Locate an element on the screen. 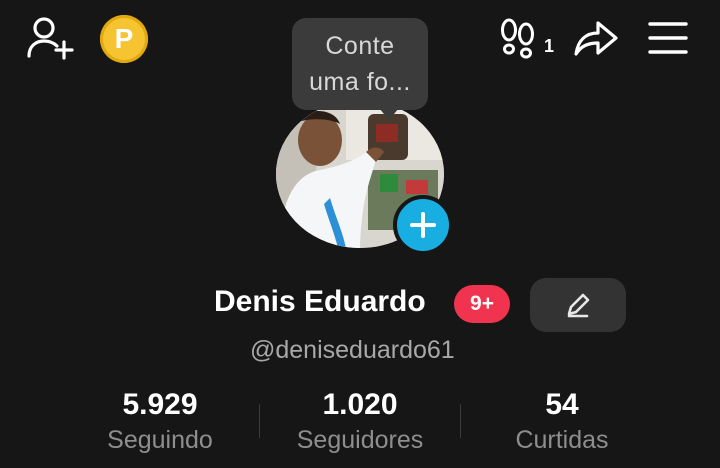 This screenshot has height=468, width=720. username: @deniseduardo61 is located at coordinates (352, 350).